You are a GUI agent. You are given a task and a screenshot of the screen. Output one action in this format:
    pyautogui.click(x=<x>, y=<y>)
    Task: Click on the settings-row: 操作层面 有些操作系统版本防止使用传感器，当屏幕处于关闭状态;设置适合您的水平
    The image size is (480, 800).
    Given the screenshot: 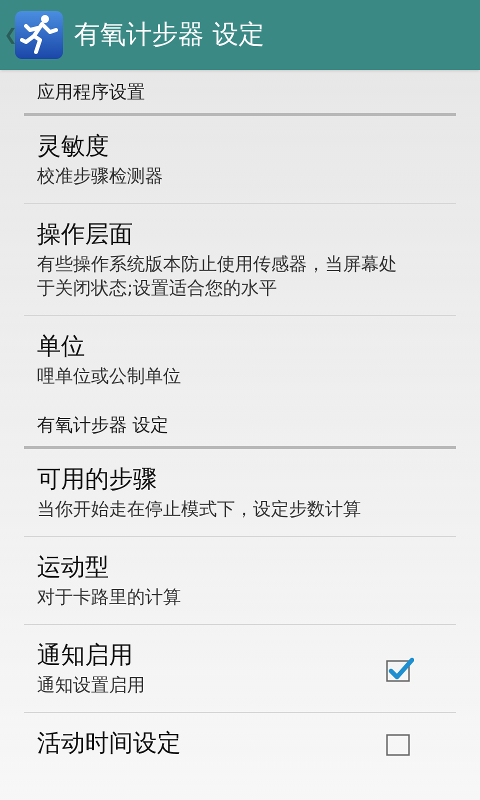 What is the action you would take?
    pyautogui.click(x=240, y=260)
    